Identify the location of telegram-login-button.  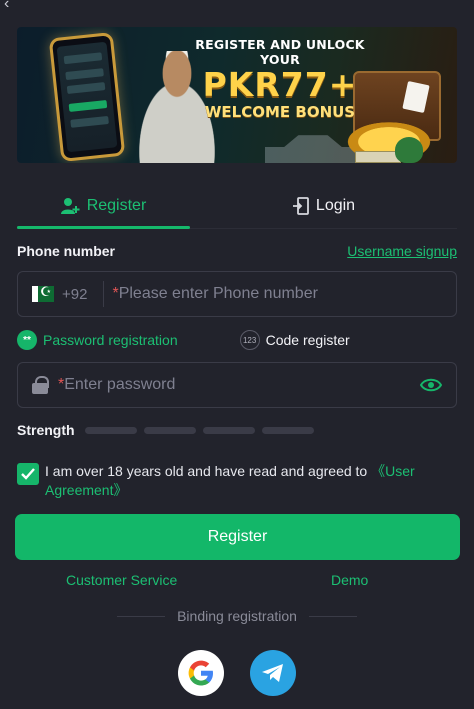
(273, 673).